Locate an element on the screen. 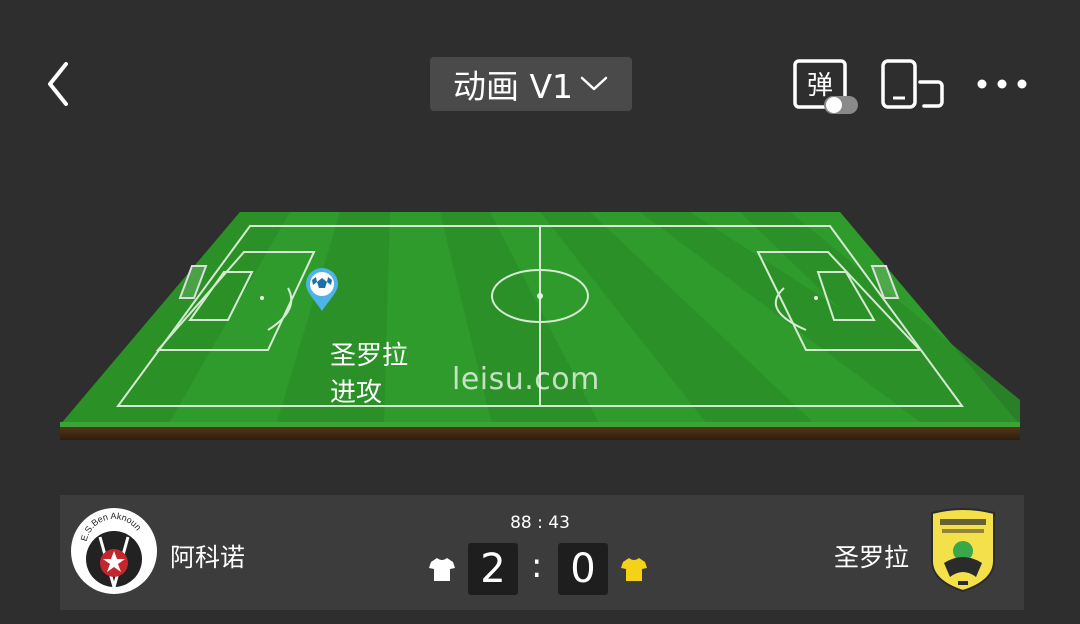 This screenshot has width=1080, height=624. back-button is located at coordinates (60, 84).